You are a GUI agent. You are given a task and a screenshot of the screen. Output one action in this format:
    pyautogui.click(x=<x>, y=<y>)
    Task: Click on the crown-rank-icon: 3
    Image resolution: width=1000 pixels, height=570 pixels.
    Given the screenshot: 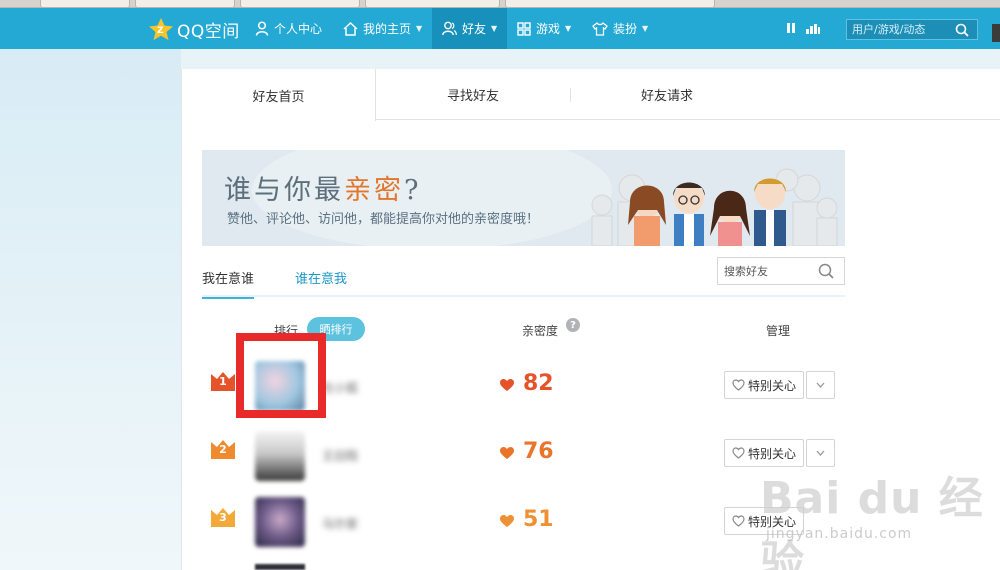 What is the action you would take?
    pyautogui.click(x=223, y=517)
    